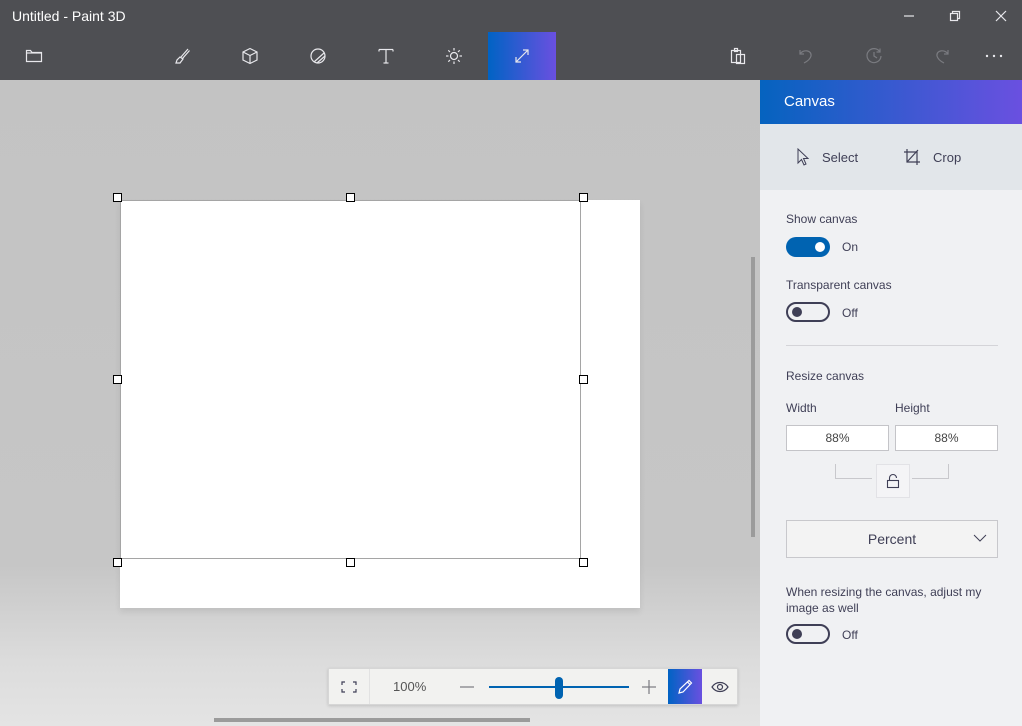 The image size is (1022, 726). I want to click on unit-selected: Percent, so click(892, 539).